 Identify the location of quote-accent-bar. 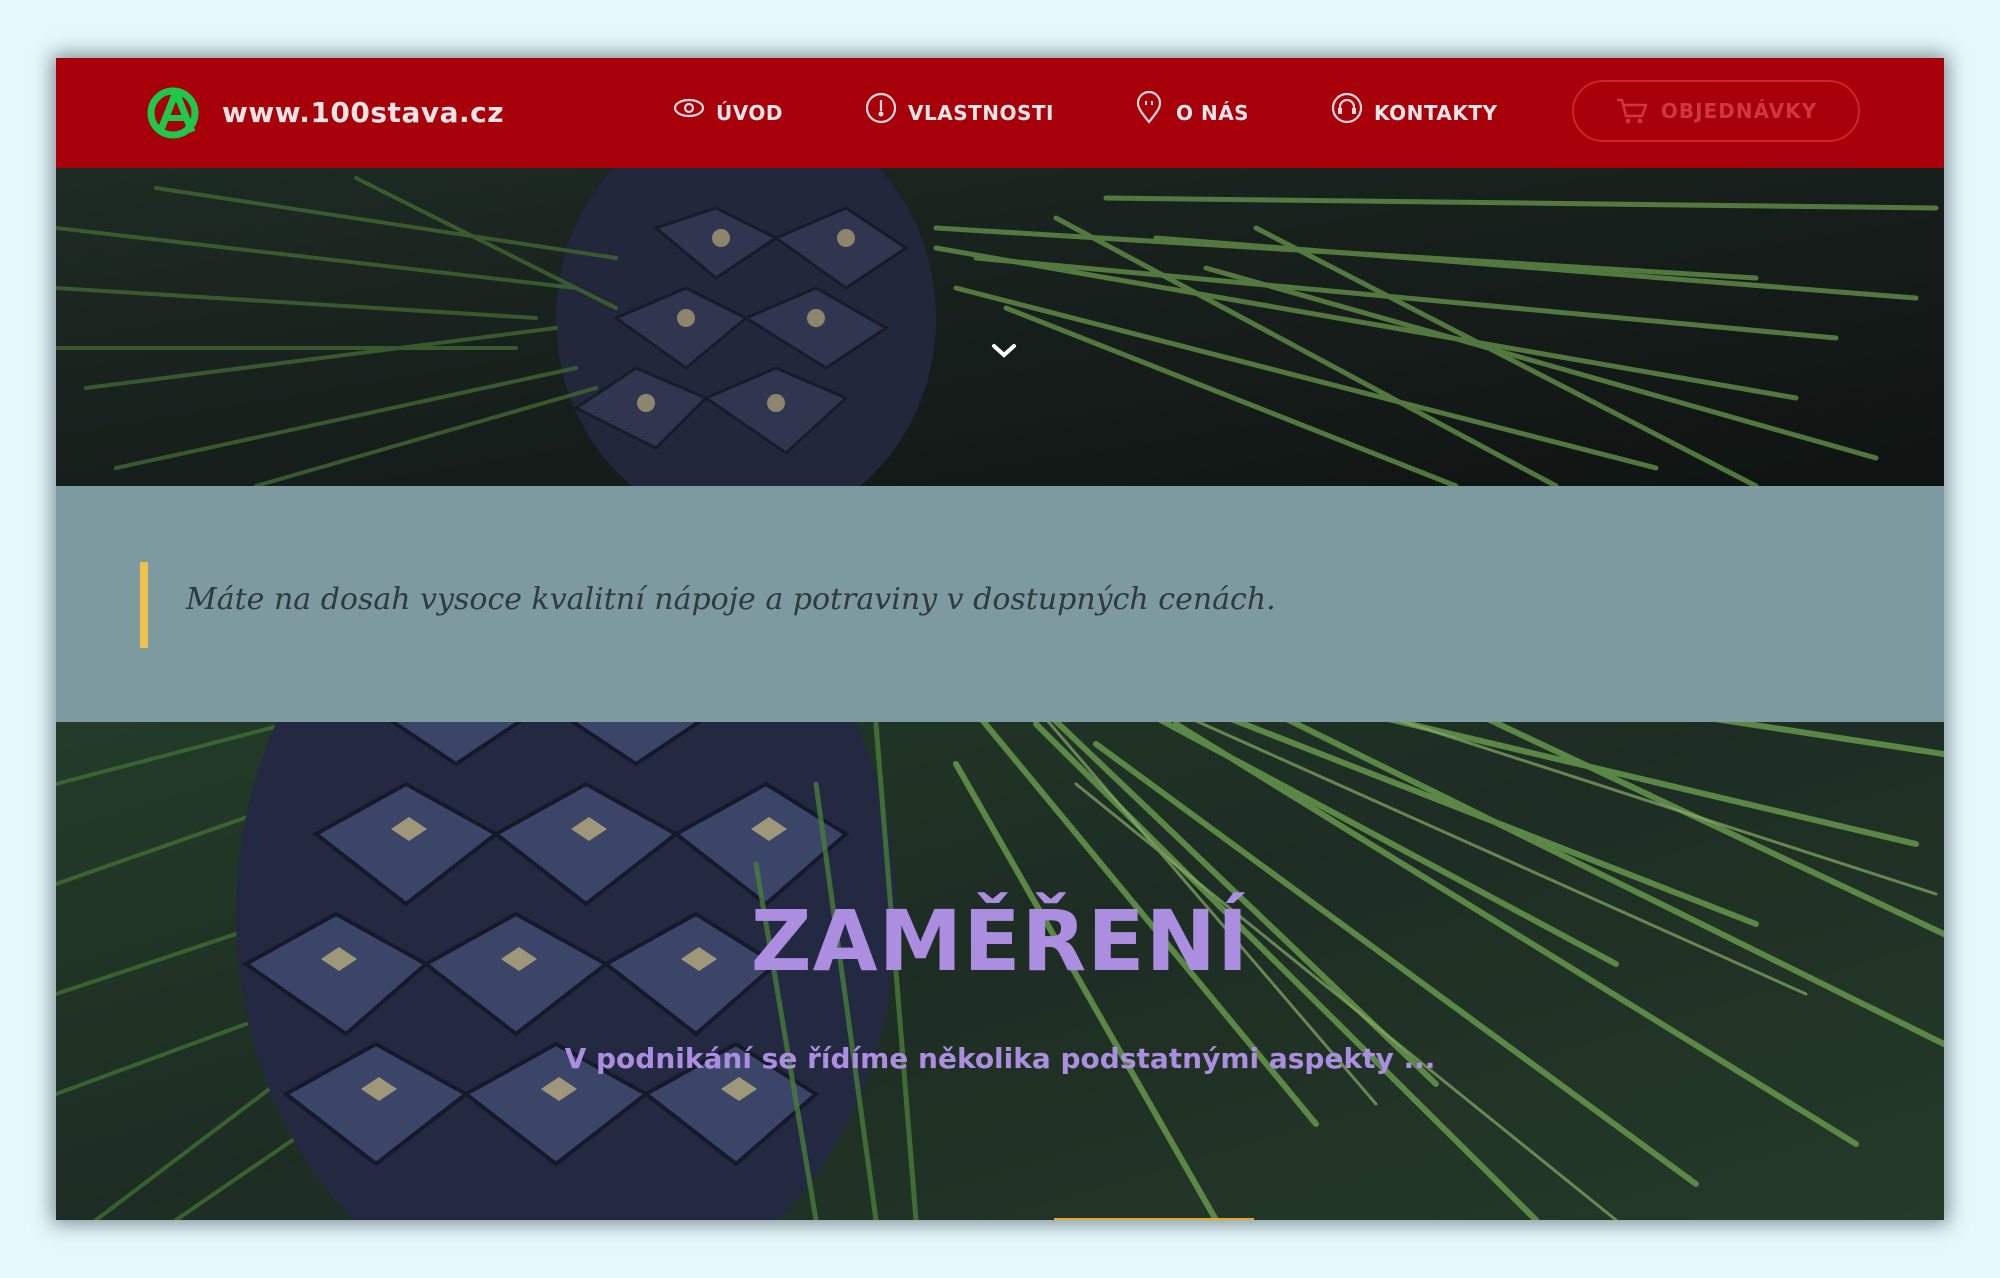
(144, 605).